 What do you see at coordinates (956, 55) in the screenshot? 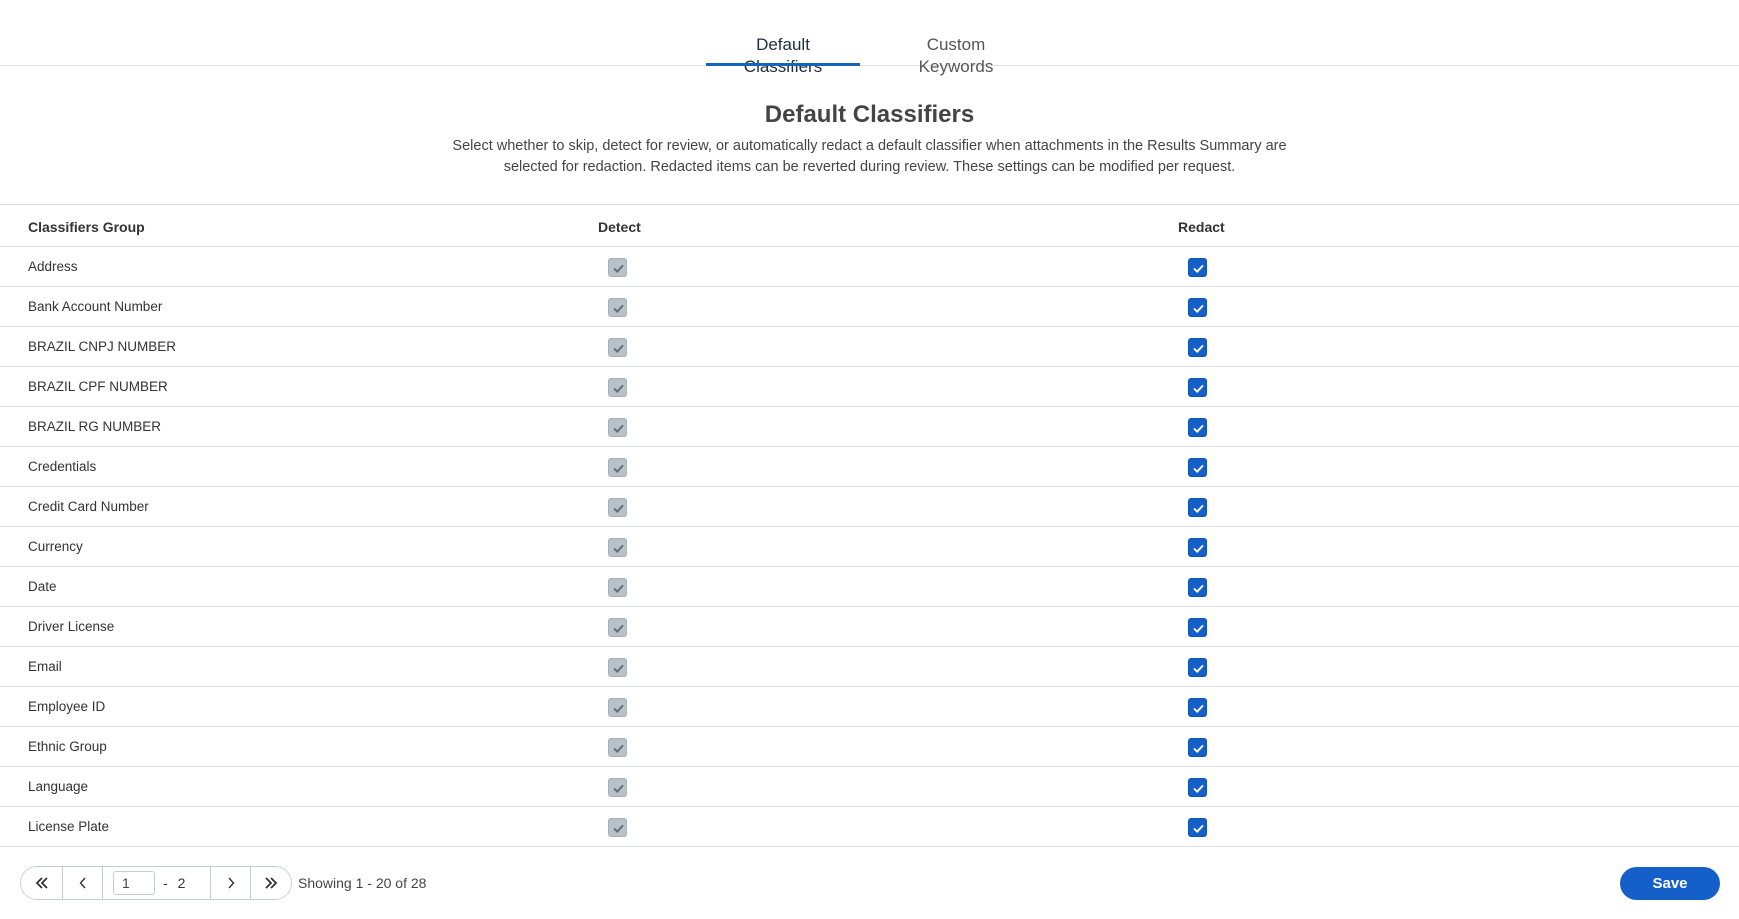
I see `tab-custom-keywords: Custom Keywords` at bounding box center [956, 55].